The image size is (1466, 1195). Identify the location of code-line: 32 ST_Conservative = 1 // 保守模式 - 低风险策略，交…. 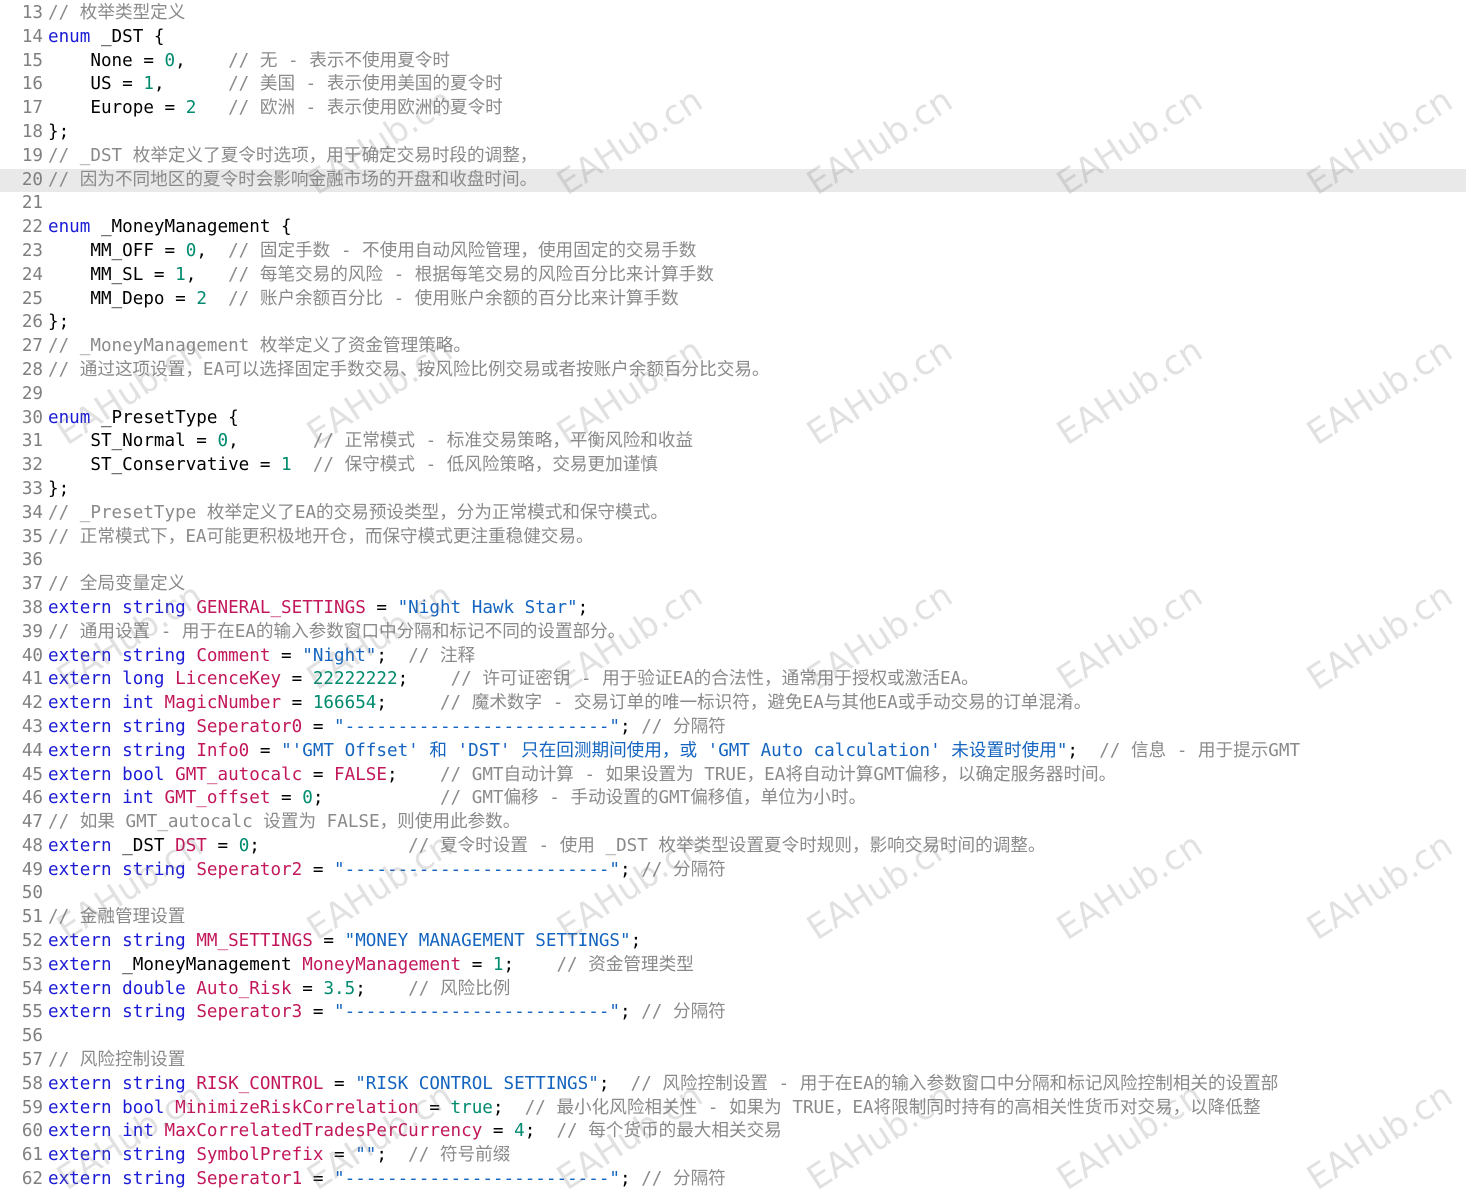
(733, 466).